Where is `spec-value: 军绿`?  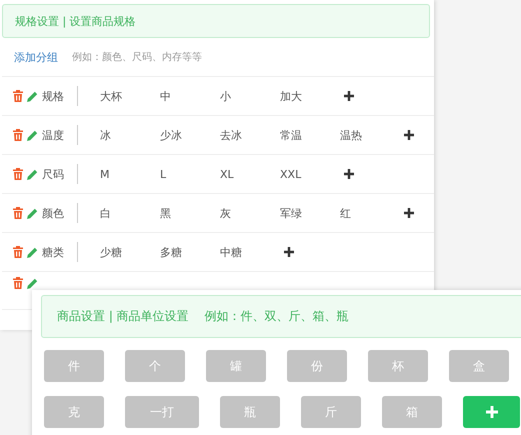
spec-value: 军绿 is located at coordinates (291, 213).